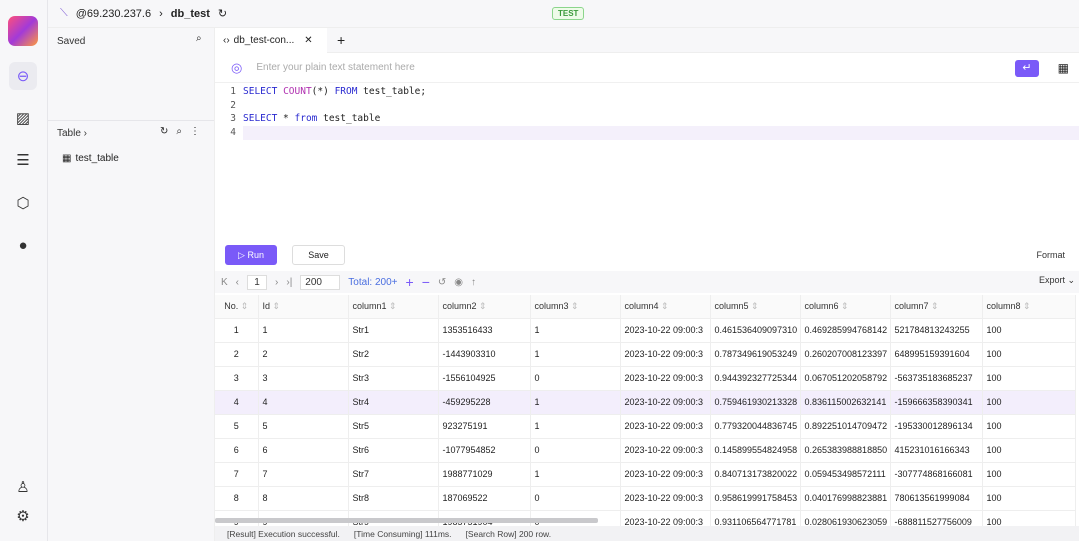 The width and height of the screenshot is (1079, 541). Describe the element at coordinates (23, 118) in the screenshot. I see `dashboard-icon: ▨` at that location.